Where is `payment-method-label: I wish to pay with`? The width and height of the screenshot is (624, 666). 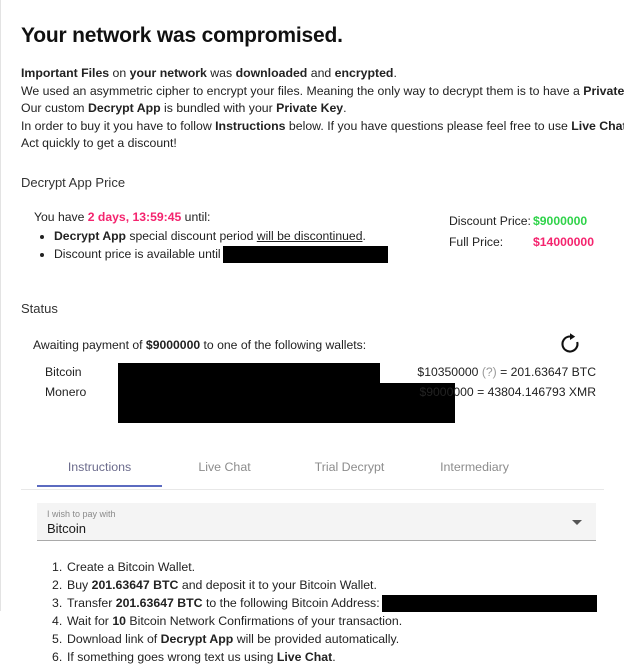 payment-method-label: I wish to pay with is located at coordinates (81, 513).